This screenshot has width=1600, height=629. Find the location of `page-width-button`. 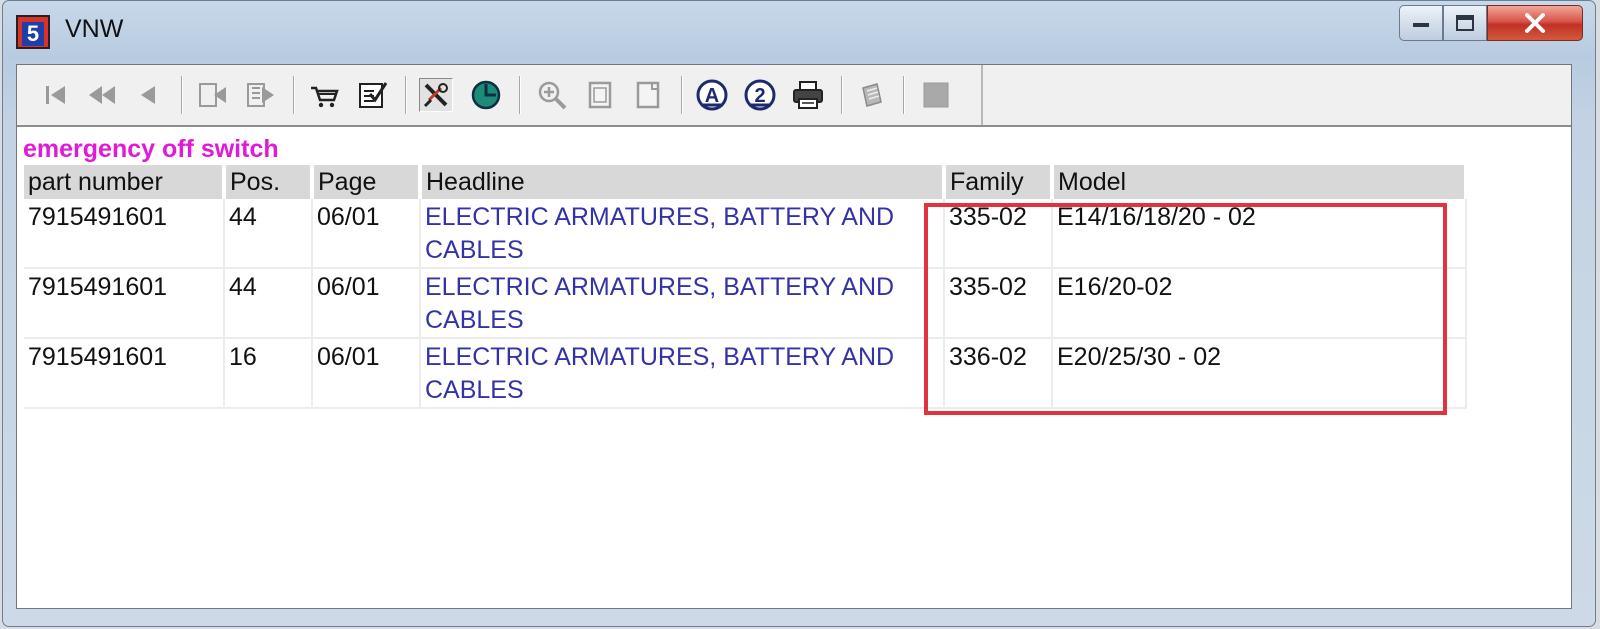

page-width-button is located at coordinates (648, 95).